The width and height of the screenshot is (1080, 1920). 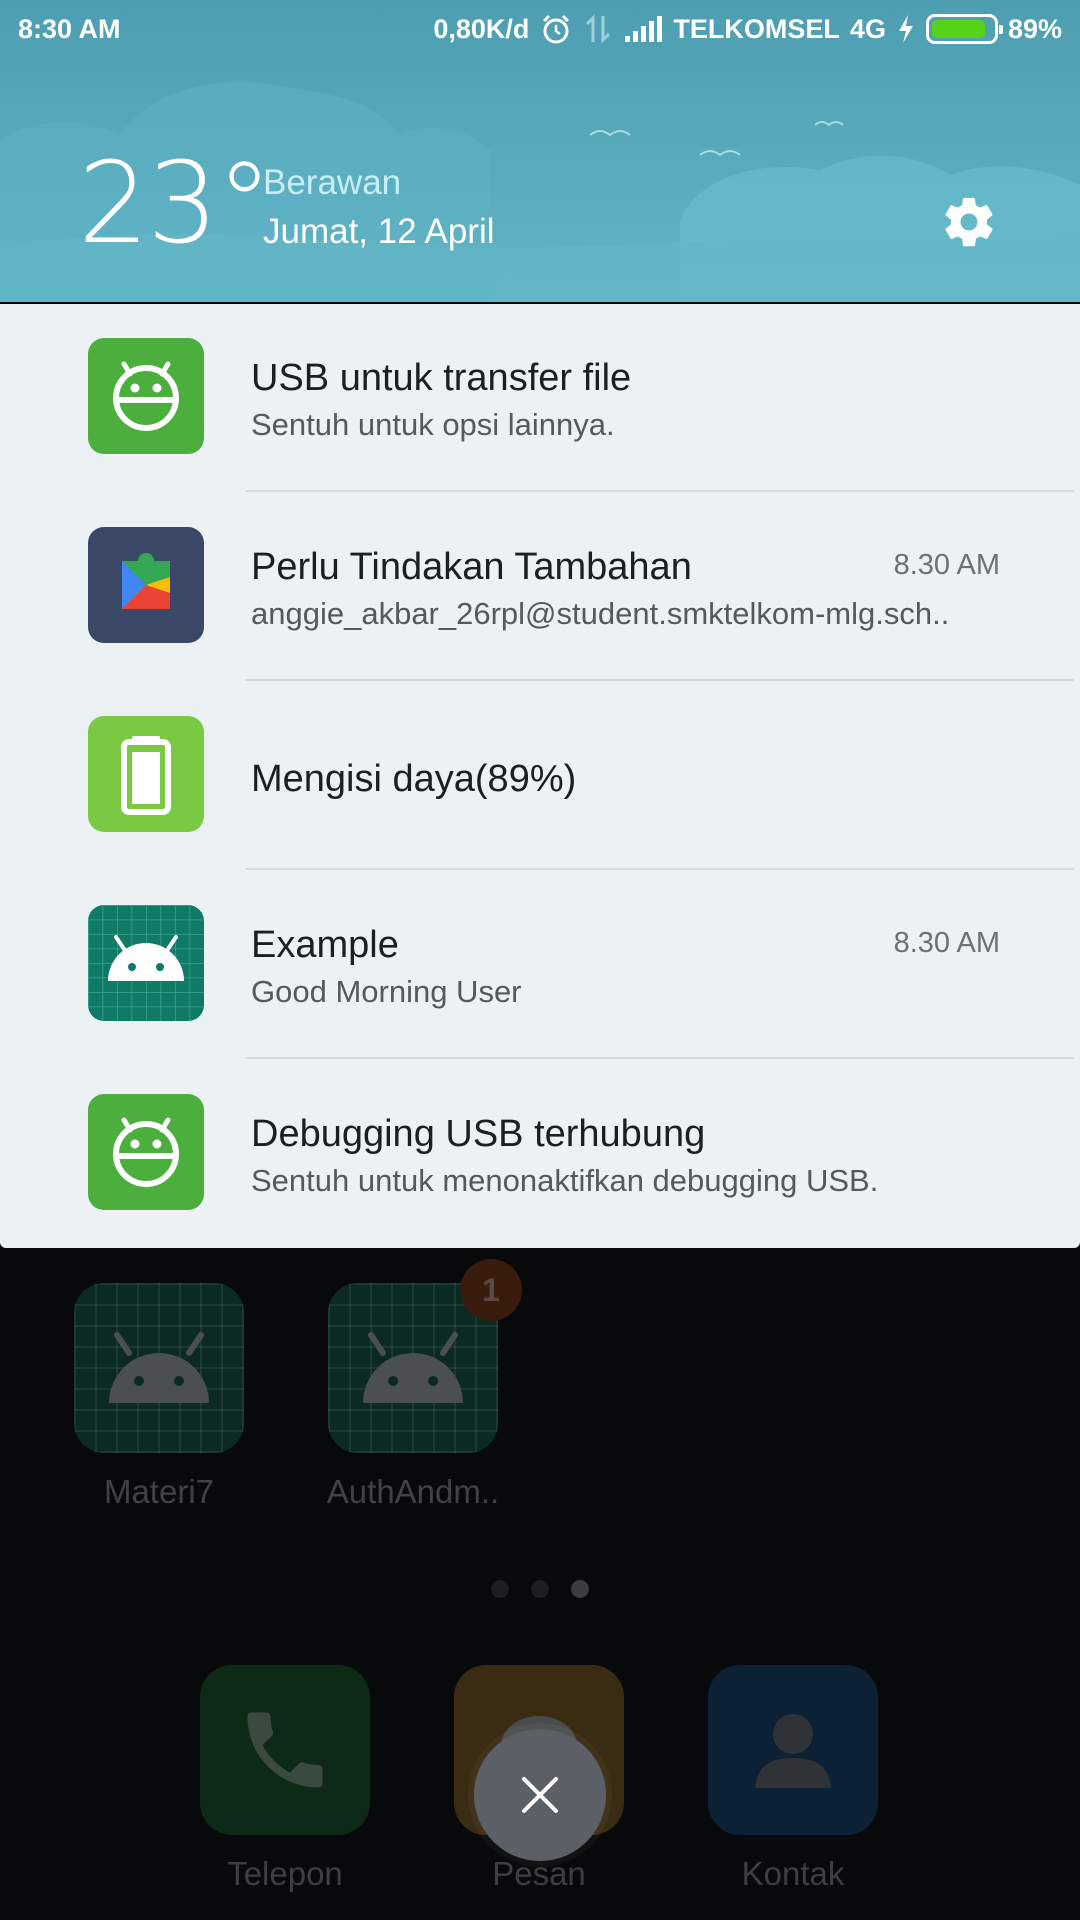 What do you see at coordinates (69, 29) in the screenshot?
I see `status-time: 8:30 AM` at bounding box center [69, 29].